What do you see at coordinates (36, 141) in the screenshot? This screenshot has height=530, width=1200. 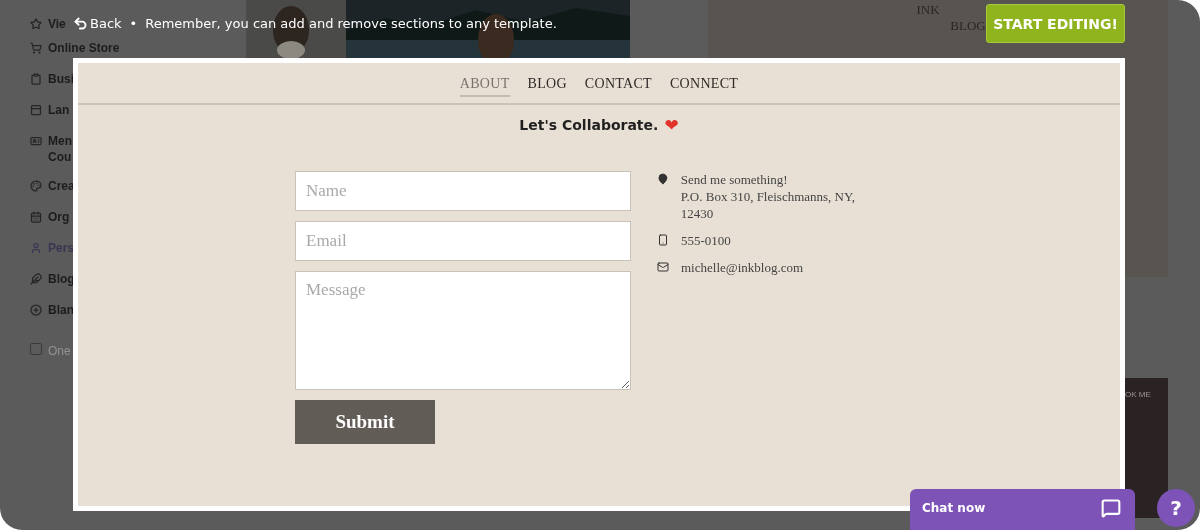 I see `card-icon` at bounding box center [36, 141].